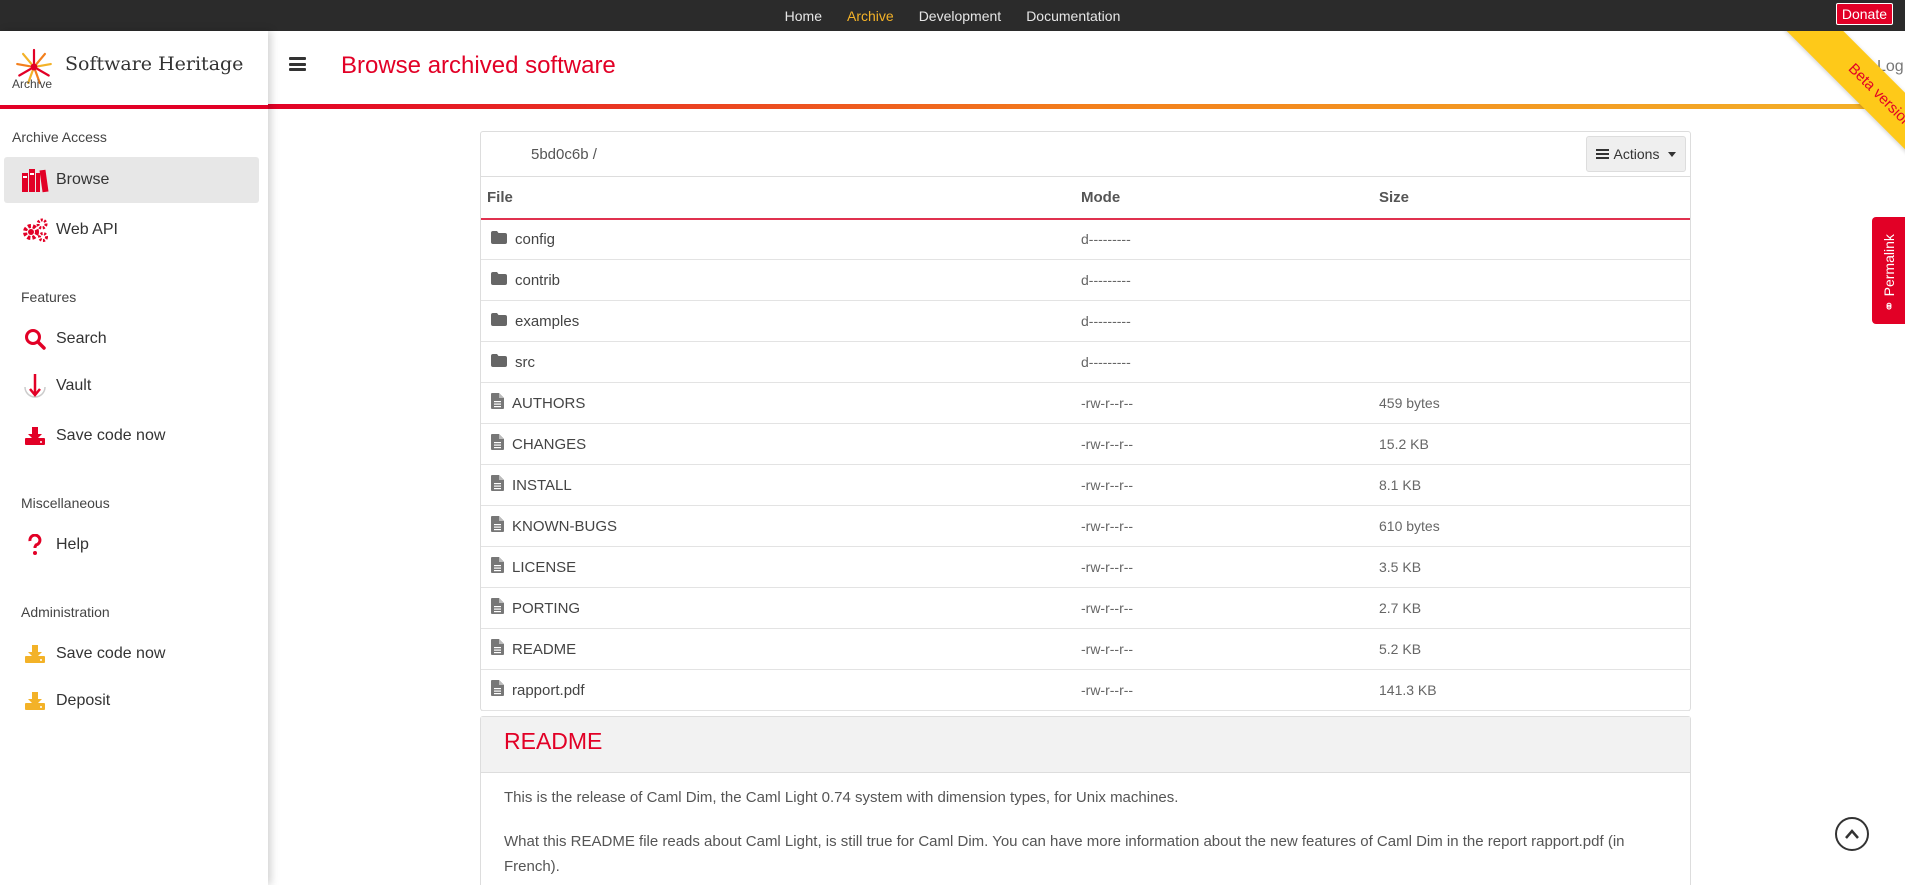 The image size is (1905, 885). I want to click on column-header-mode: Mode, so click(1224, 198).